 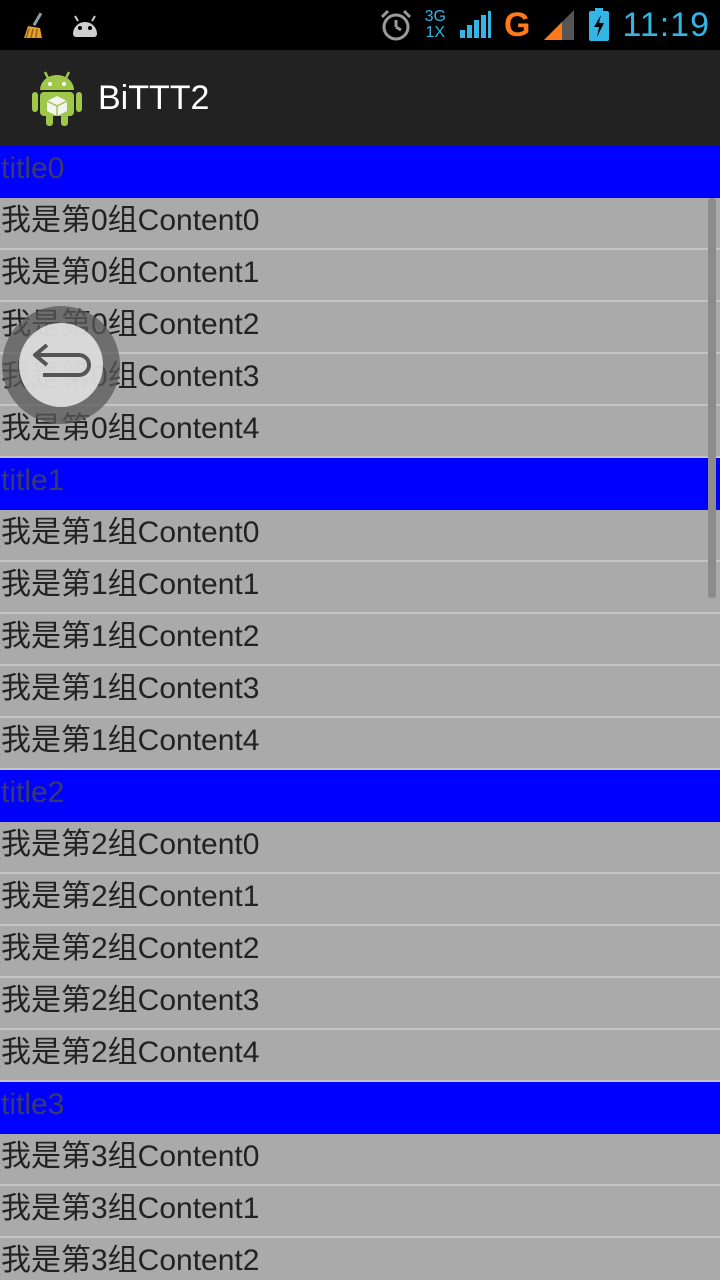 I want to click on list-item: 我是第1组Content2, so click(x=360, y=640).